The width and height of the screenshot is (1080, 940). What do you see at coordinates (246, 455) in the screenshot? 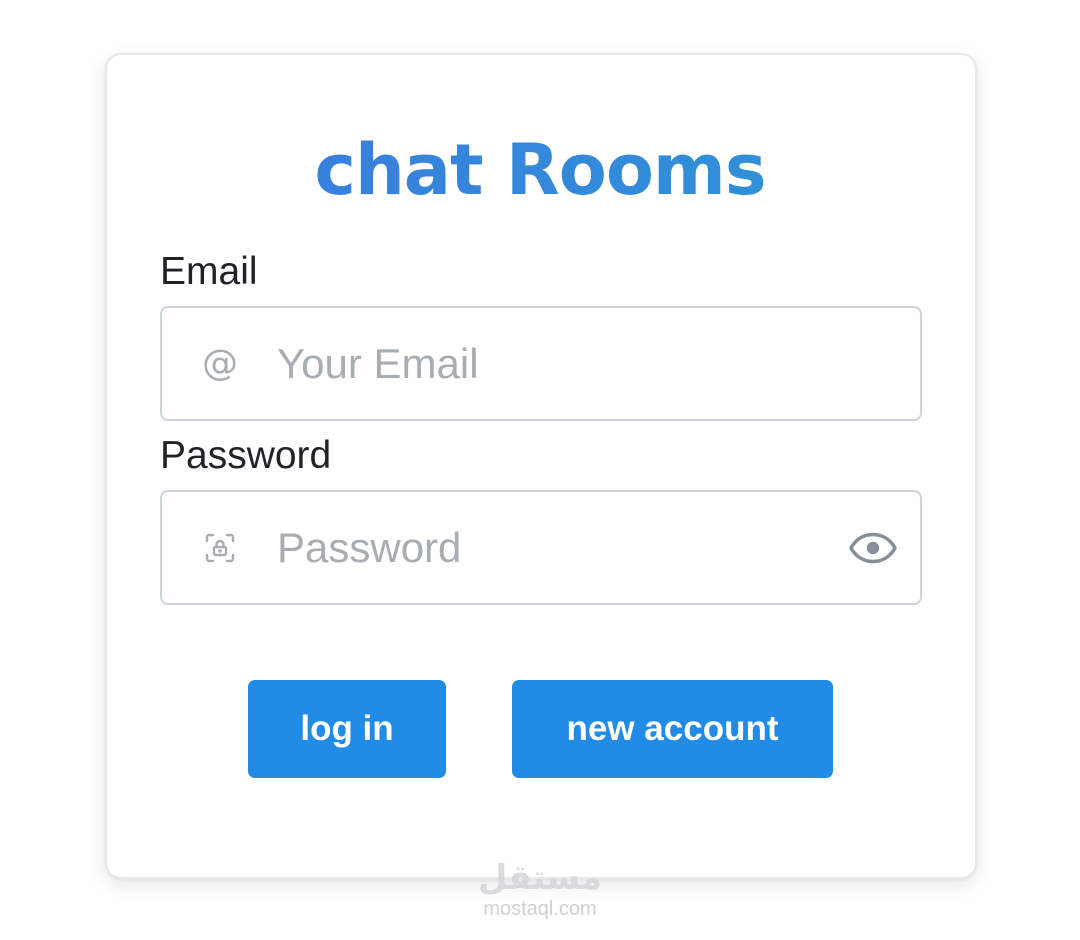
I see `password-label: Password` at bounding box center [246, 455].